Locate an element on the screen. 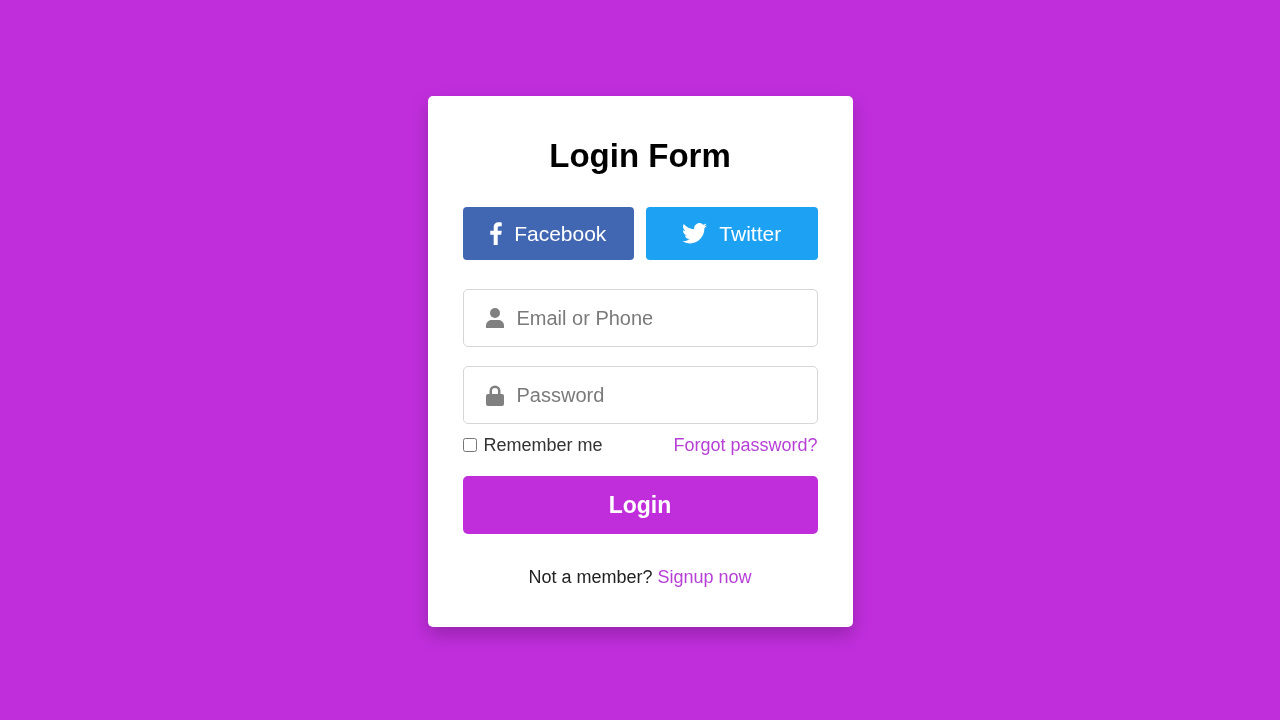 Image resolution: width=1280 pixels, height=720 pixels. email-field: Email or Phone is located at coordinates (640, 318).